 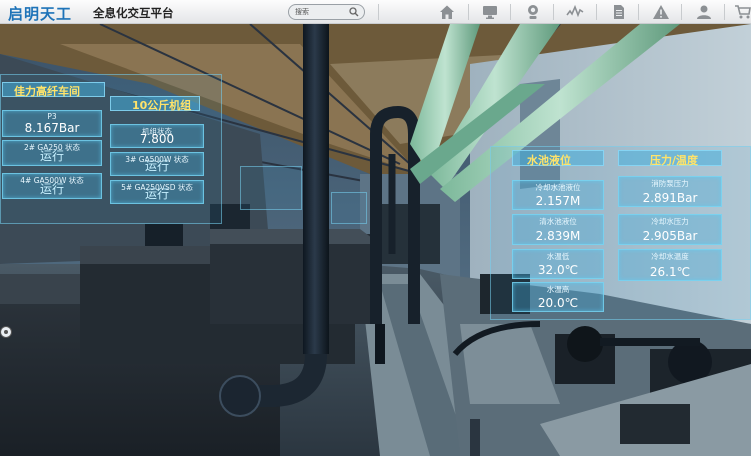 What do you see at coordinates (670, 198) in the screenshot?
I see `cell-value: 2.891Bar` at bounding box center [670, 198].